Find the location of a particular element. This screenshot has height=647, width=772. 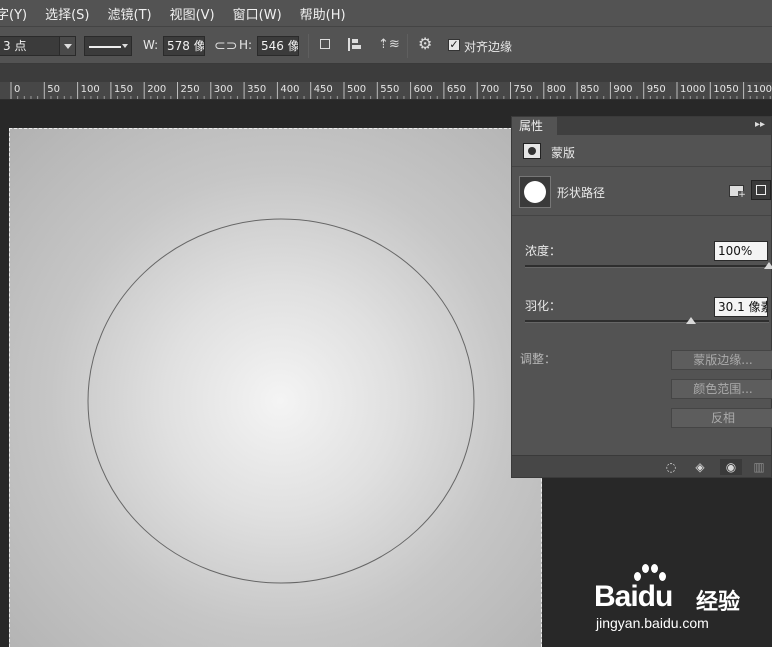

document-tab-strip is located at coordinates (386, 73).